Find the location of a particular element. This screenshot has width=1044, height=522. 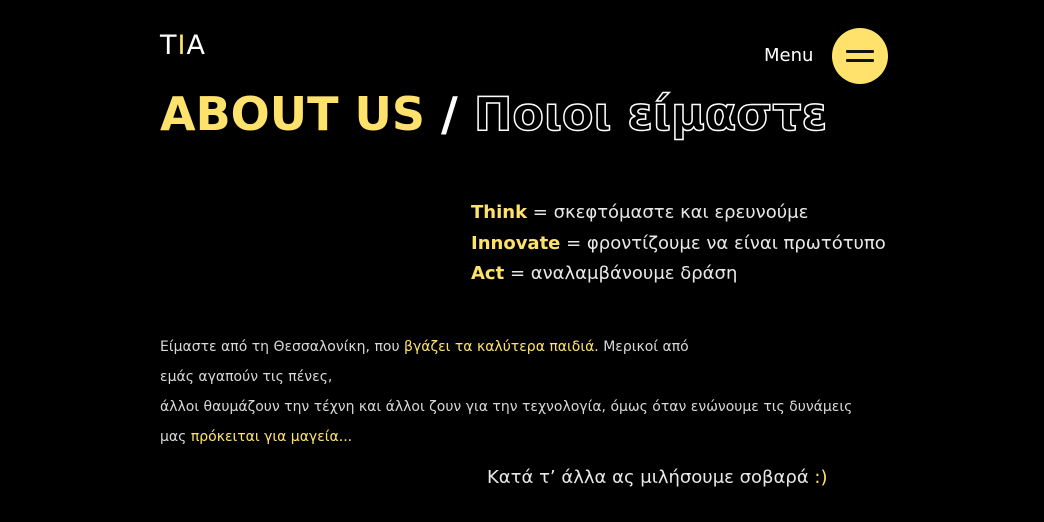

tia-term: Innovate is located at coordinates (516, 243).